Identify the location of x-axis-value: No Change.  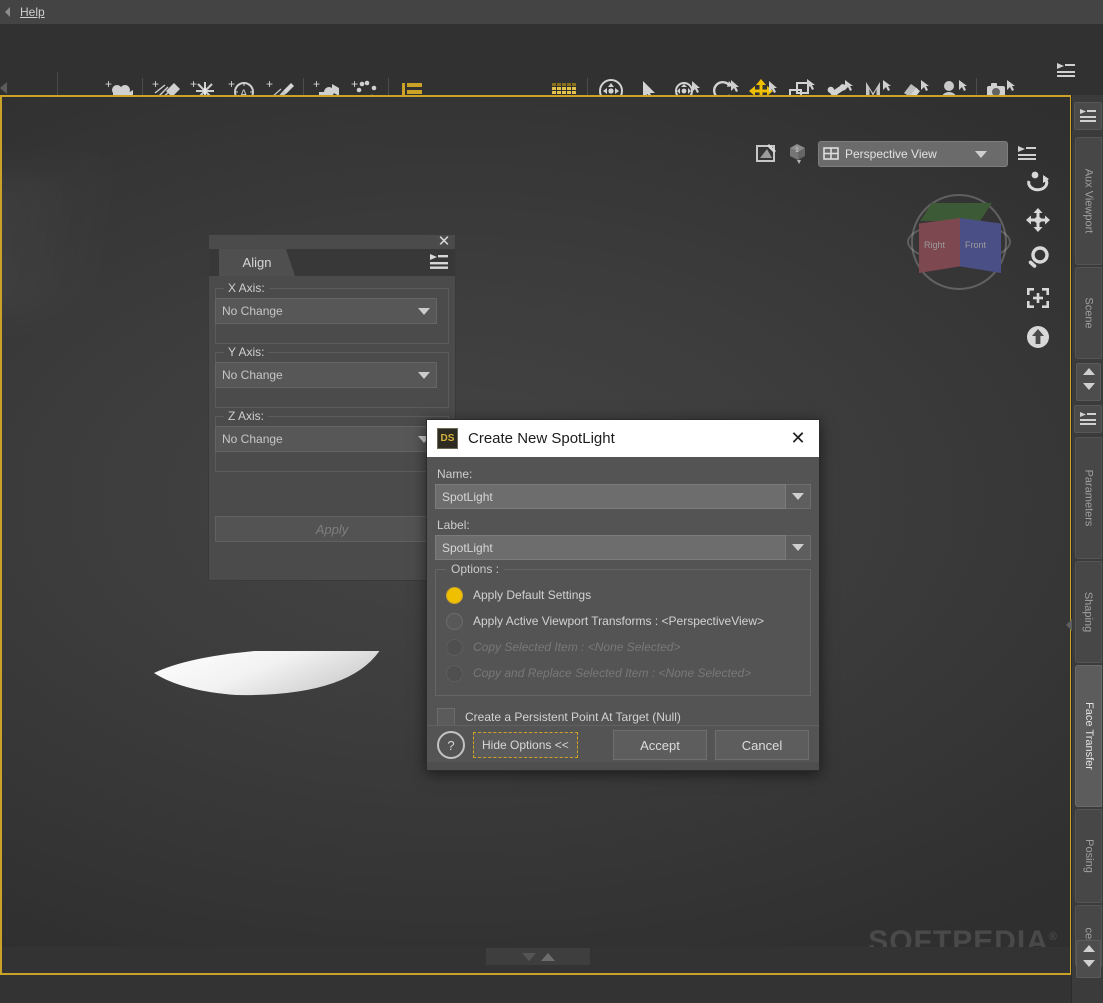
(252, 311).